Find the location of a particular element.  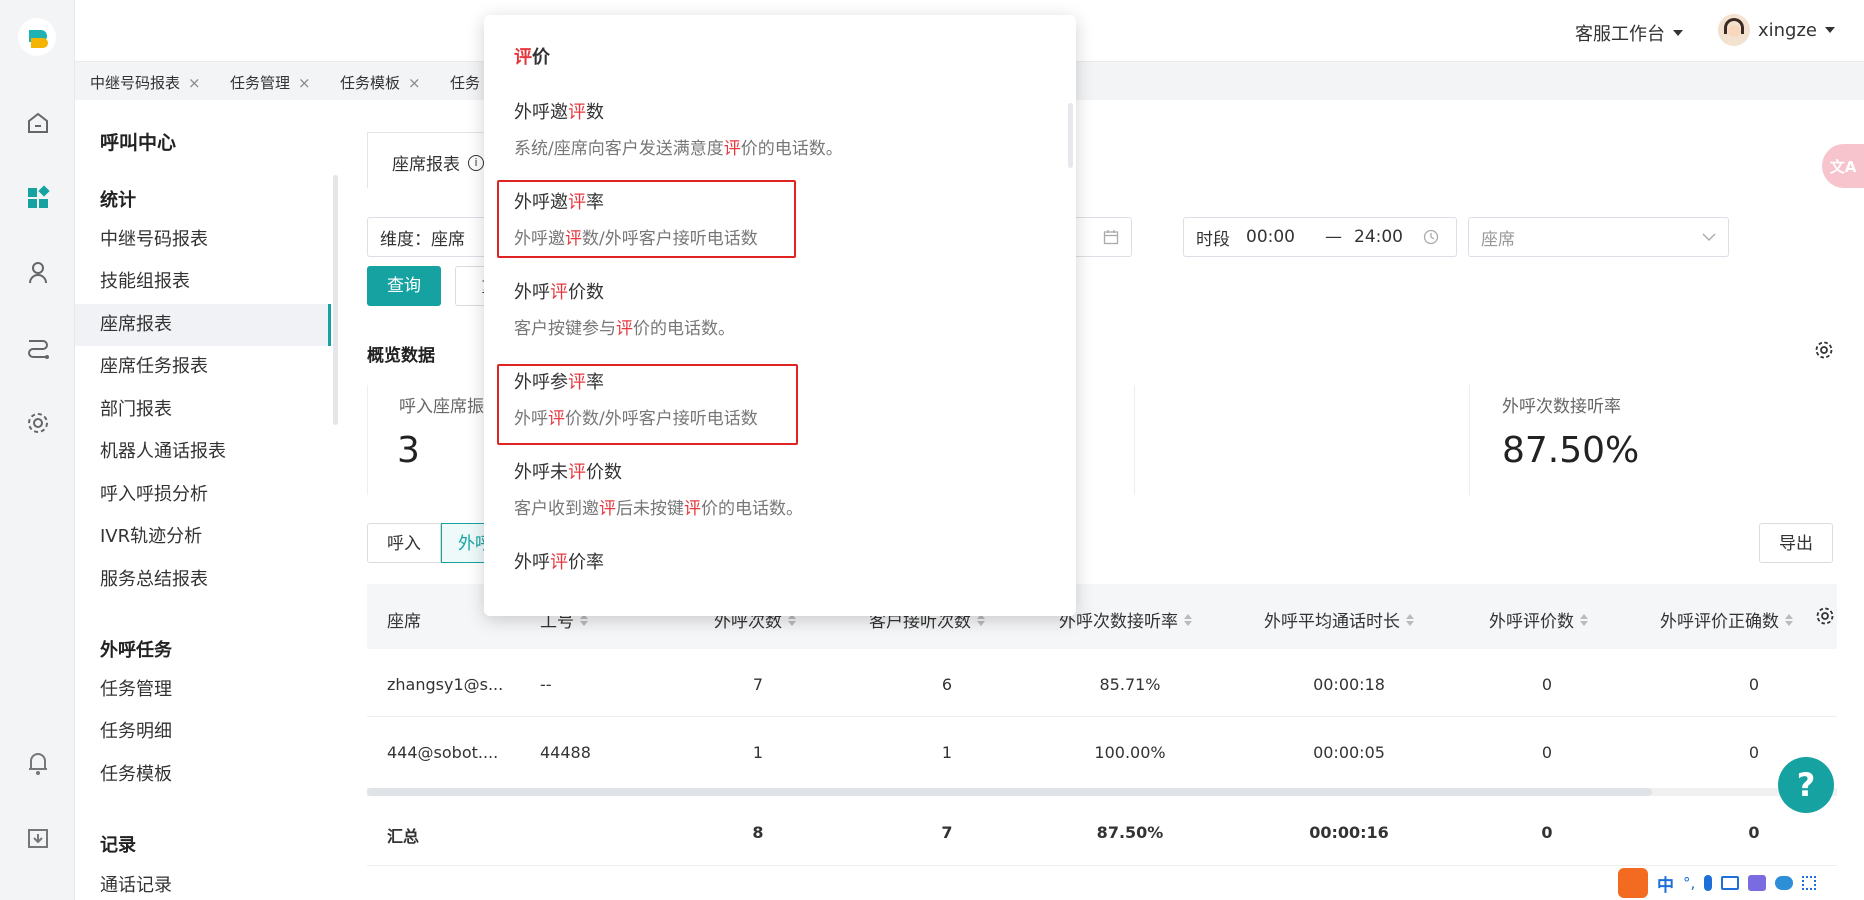

popup-entry: 外呼未评价数 客户收到邀评后未按键评价的电话数。 is located at coordinates (658, 488).